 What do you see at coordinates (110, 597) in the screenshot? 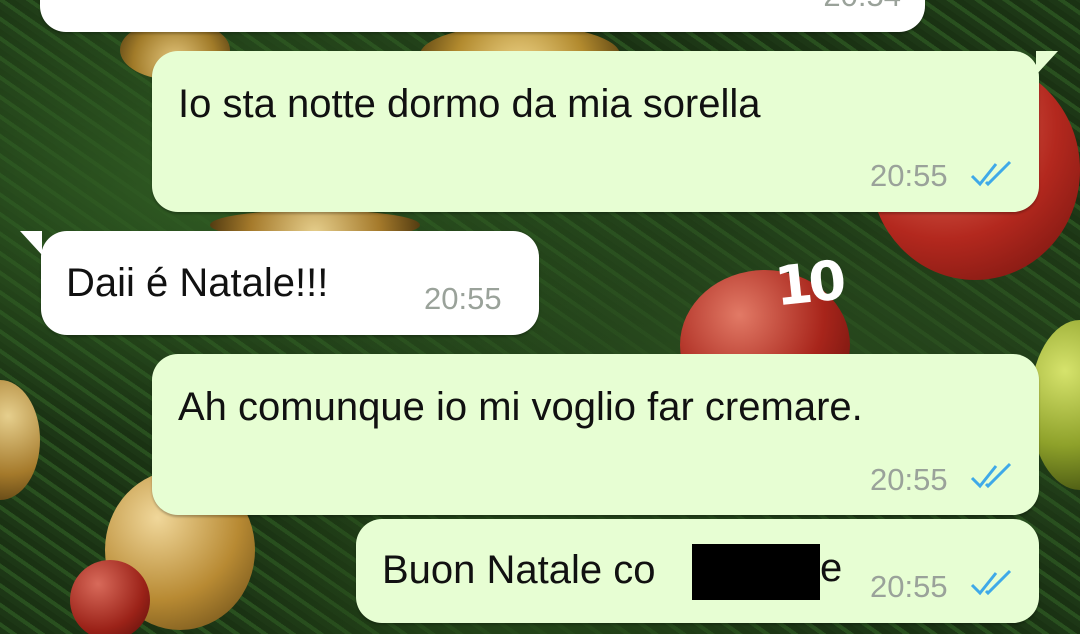
I see `ornament-red` at bounding box center [110, 597].